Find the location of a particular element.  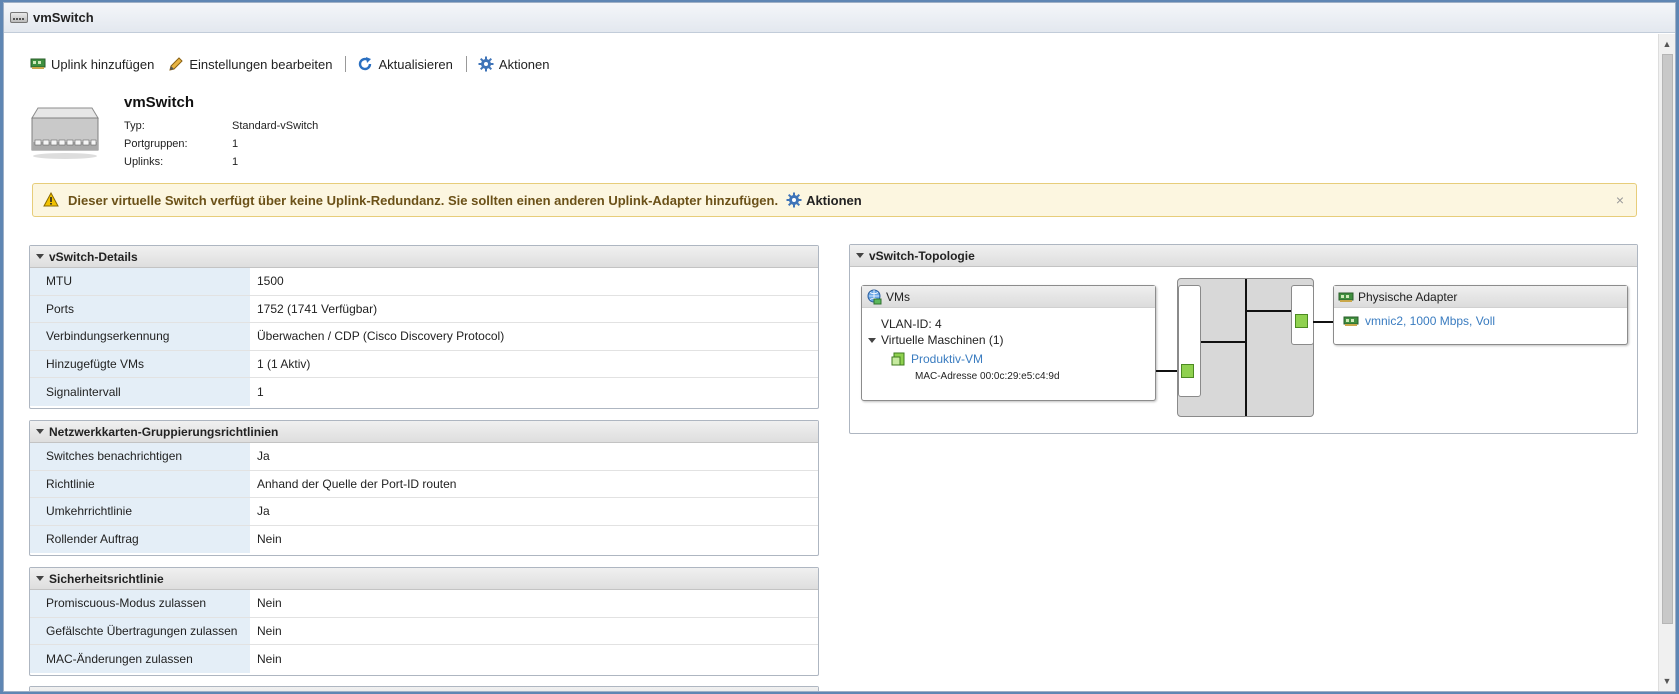

property-value: 1 (1 Aktiv) is located at coordinates (284, 363).